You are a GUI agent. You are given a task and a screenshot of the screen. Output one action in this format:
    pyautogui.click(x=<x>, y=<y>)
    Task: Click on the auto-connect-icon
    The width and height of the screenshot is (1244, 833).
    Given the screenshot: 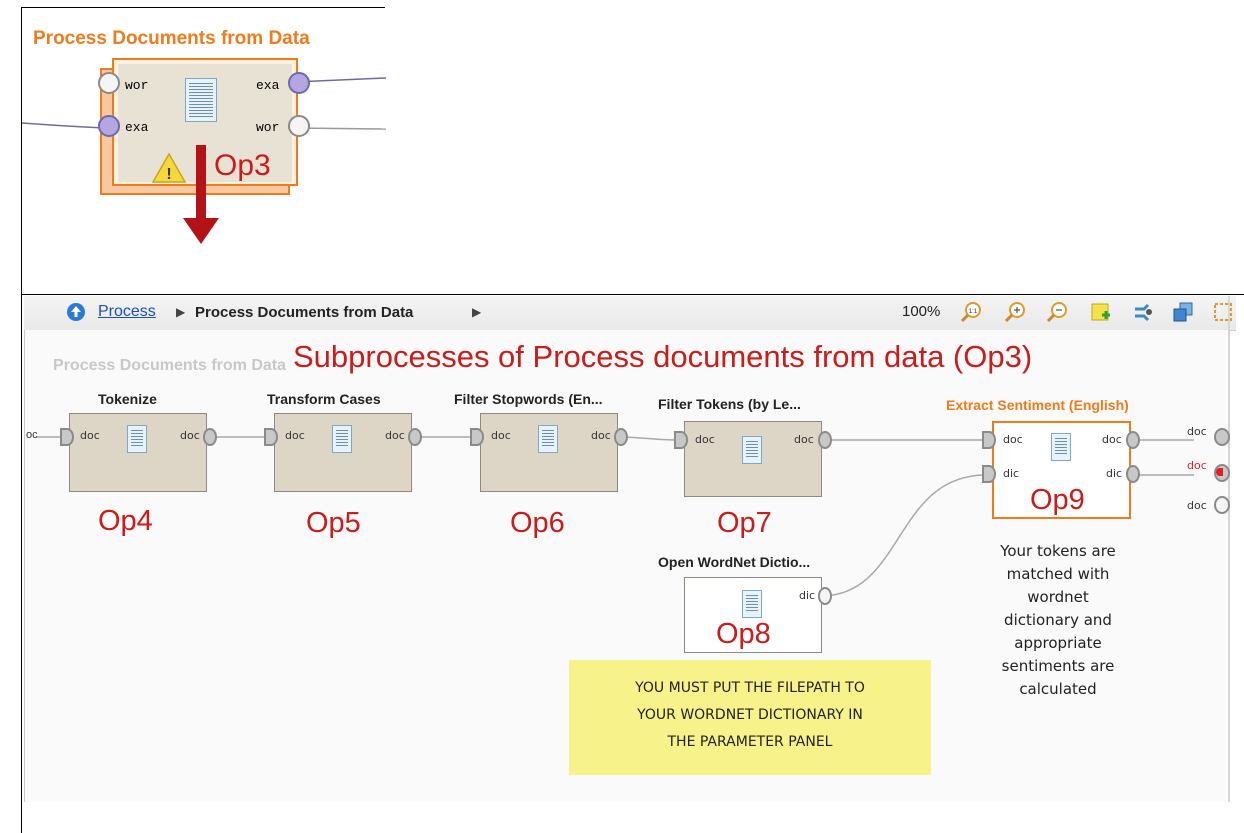 What is the action you would take?
    pyautogui.click(x=1143, y=312)
    